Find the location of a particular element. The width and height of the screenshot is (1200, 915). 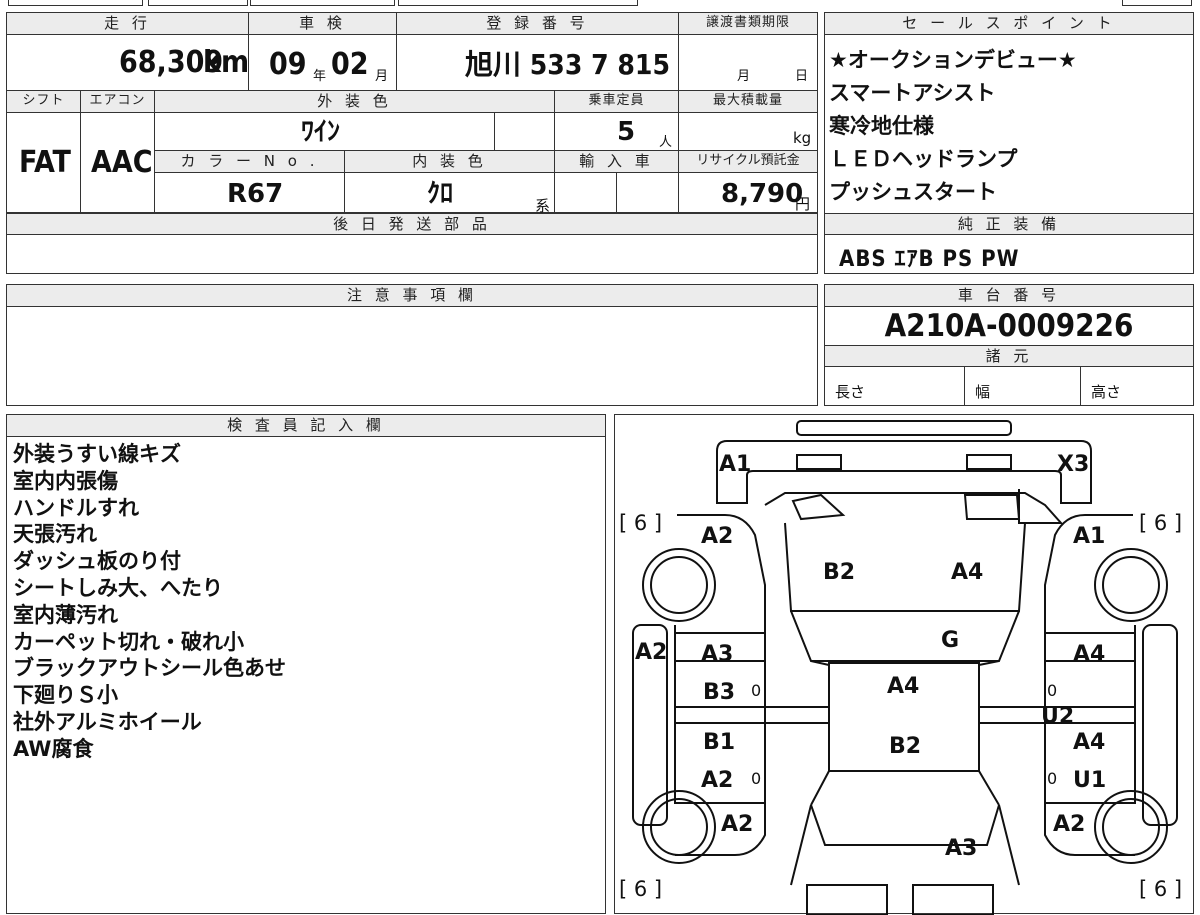

transfer-month-unit: 月 is located at coordinates (744, 76).